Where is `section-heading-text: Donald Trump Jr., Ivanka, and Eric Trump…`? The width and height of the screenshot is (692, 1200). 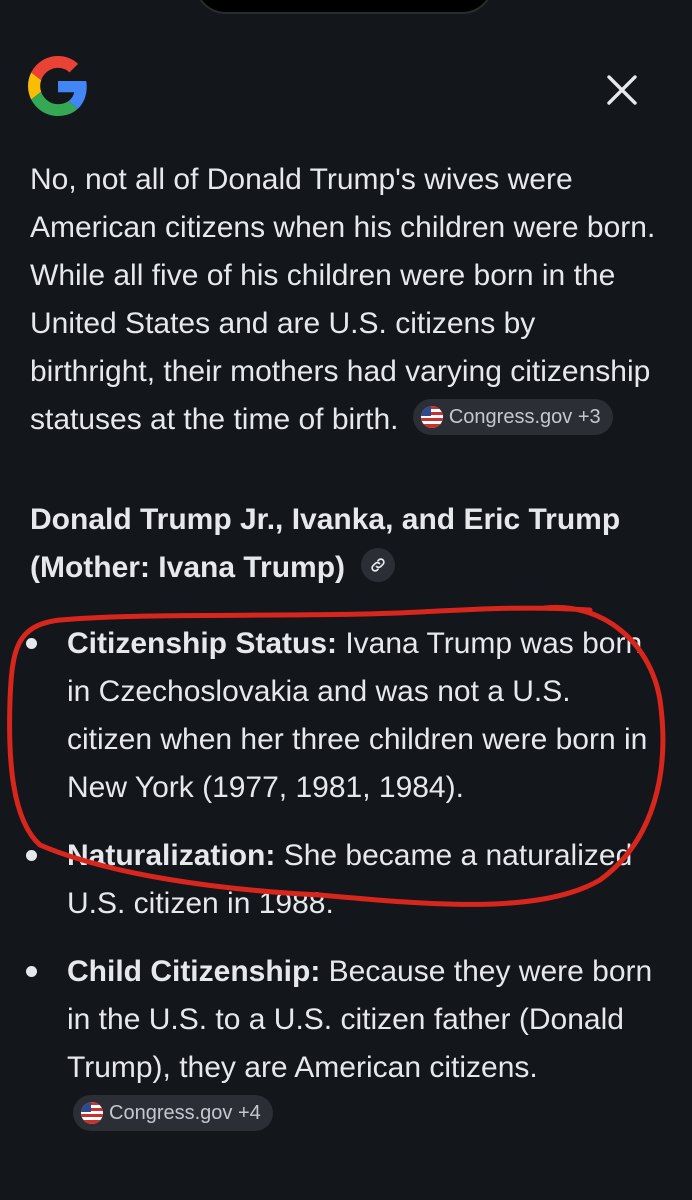
section-heading-text: Donald Trump Jr., Ivanka, and Eric Trump… is located at coordinates (325, 543).